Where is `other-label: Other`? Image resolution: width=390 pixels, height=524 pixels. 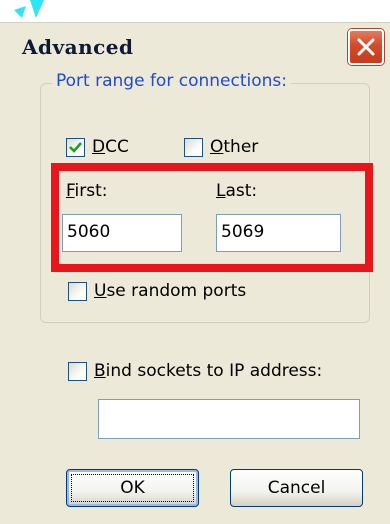 other-label: Other is located at coordinates (234, 147).